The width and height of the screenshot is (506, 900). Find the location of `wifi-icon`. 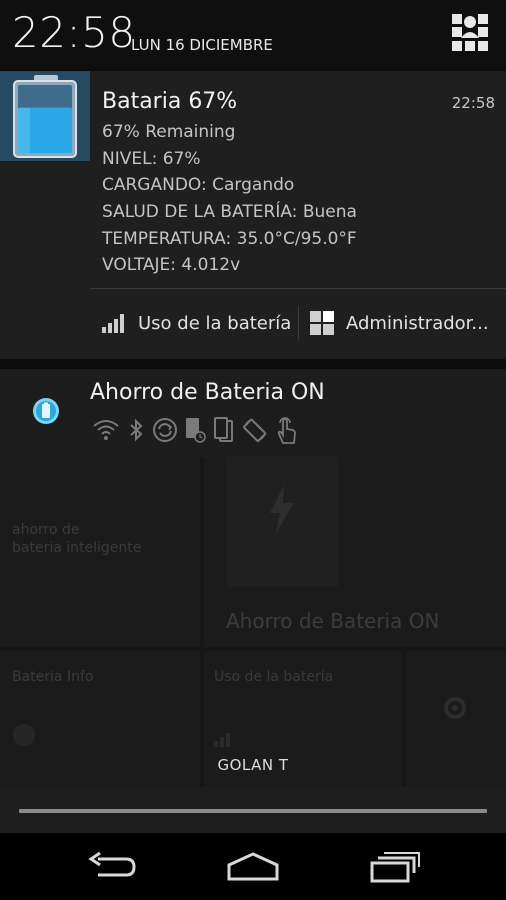

wifi-icon is located at coordinates (106, 430).